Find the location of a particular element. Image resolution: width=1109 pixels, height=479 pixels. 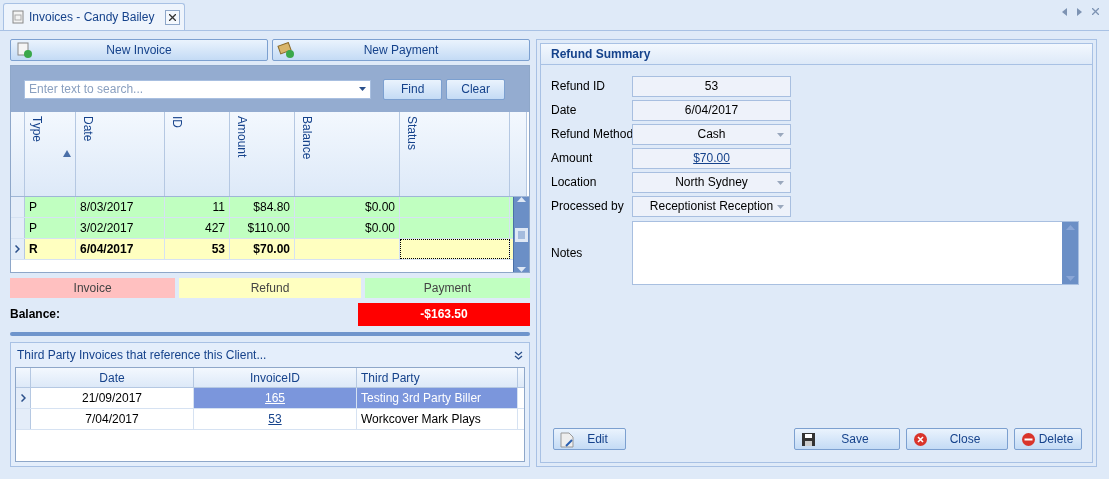

field-label: Processed by is located at coordinates (588, 206).